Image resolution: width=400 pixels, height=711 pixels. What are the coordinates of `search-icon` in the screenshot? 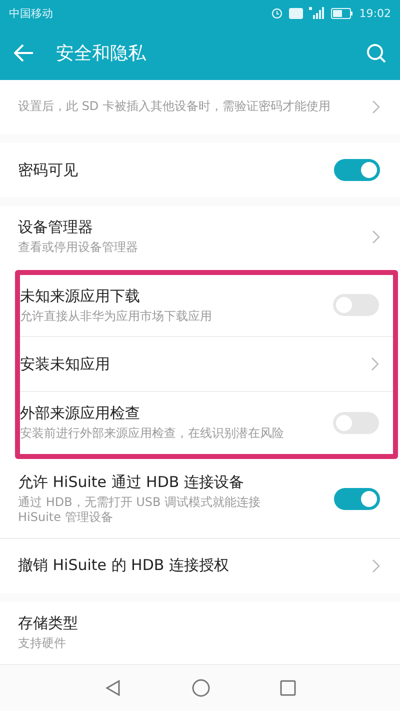 It's located at (376, 53).